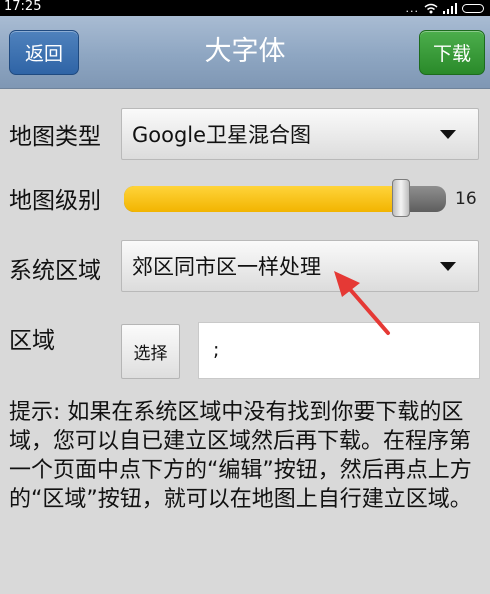 The height and width of the screenshot is (594, 490). What do you see at coordinates (452, 52) in the screenshot?
I see `download-button: 下载` at bounding box center [452, 52].